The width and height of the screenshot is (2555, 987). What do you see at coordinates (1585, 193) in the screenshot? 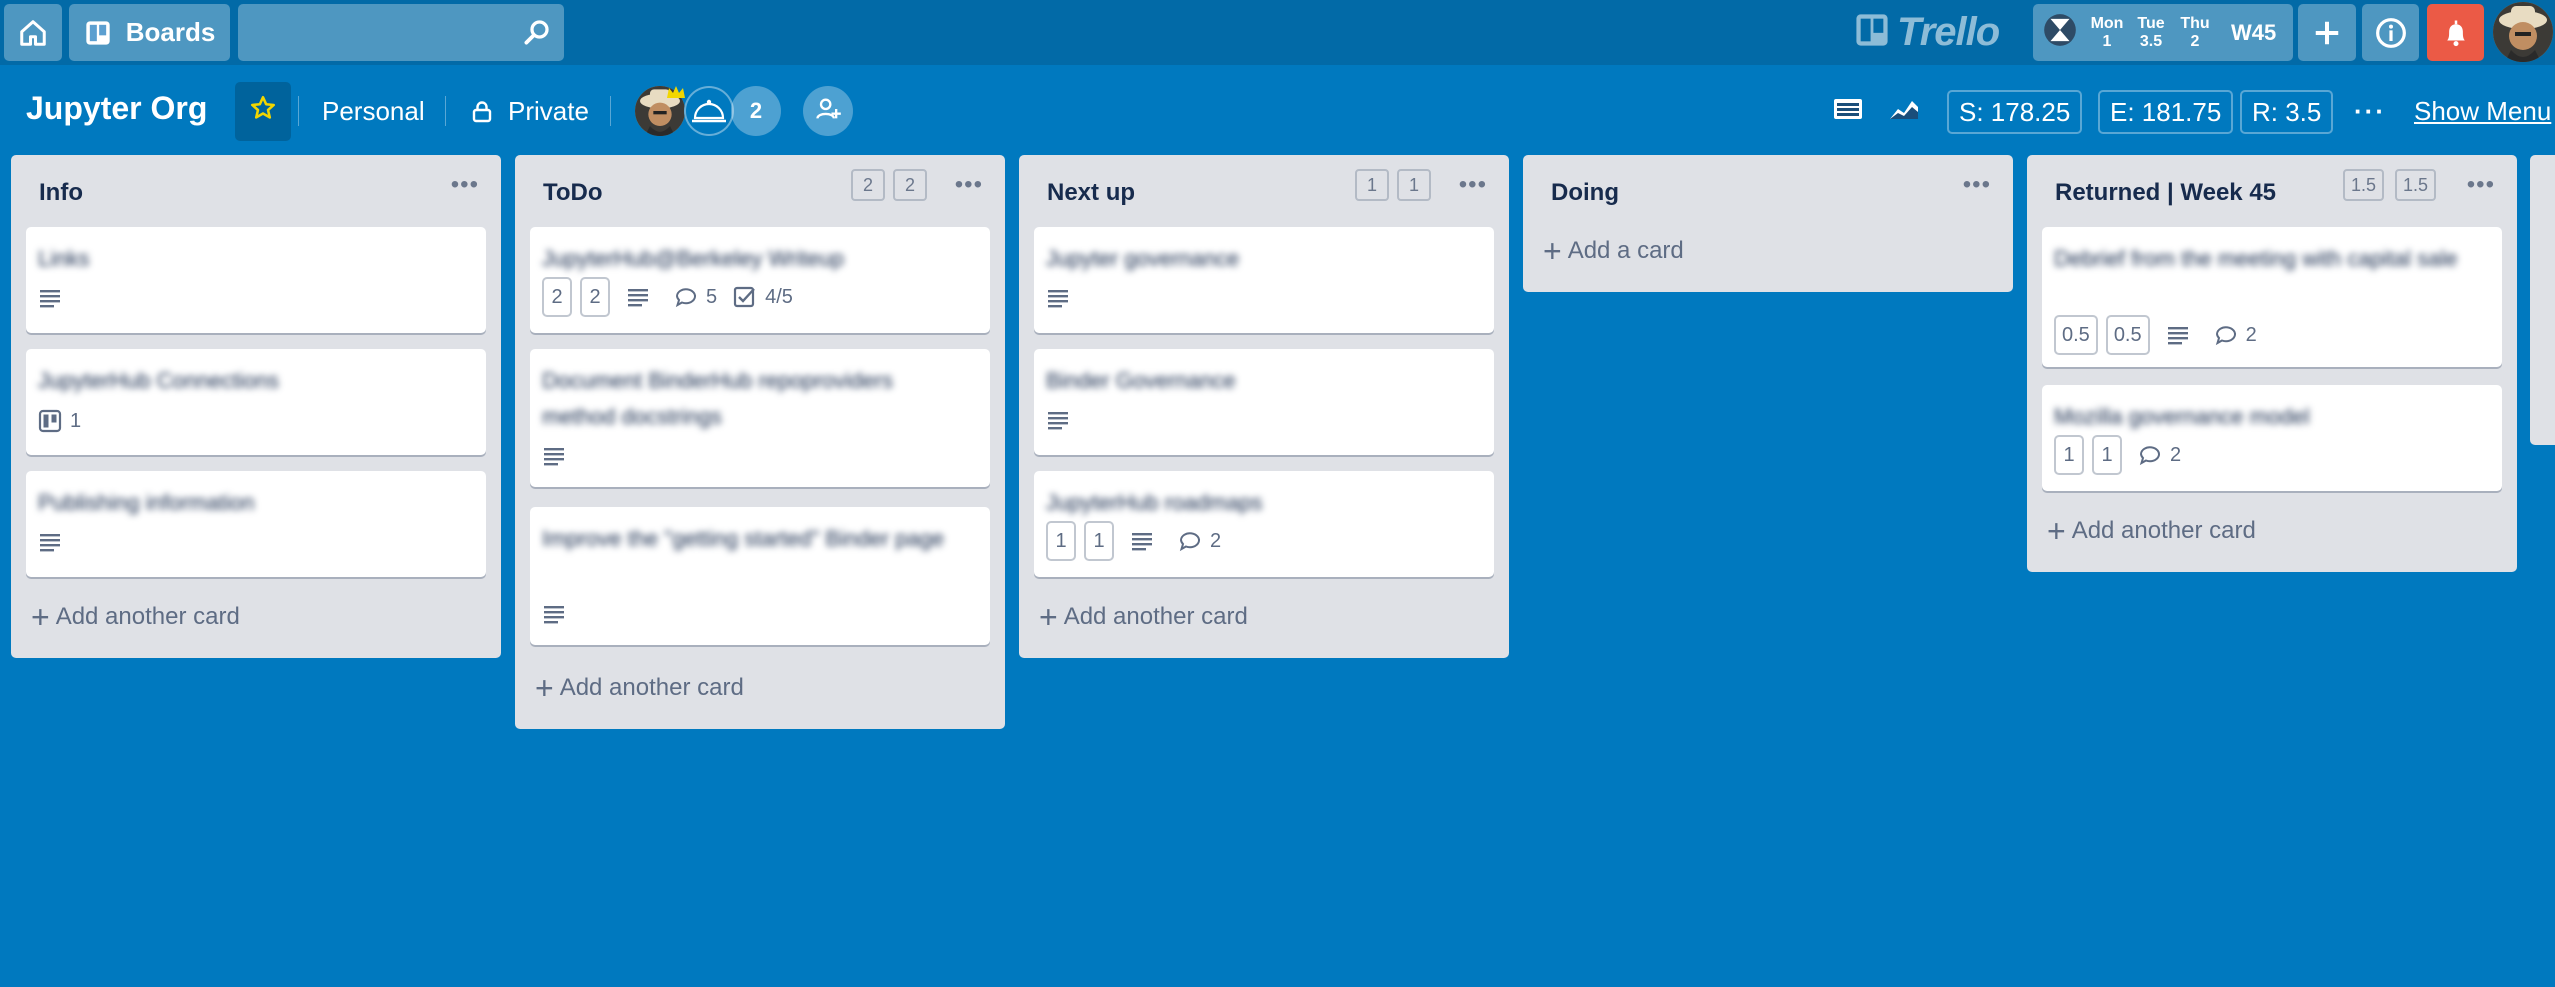
I see `list-title: Doing` at bounding box center [1585, 193].